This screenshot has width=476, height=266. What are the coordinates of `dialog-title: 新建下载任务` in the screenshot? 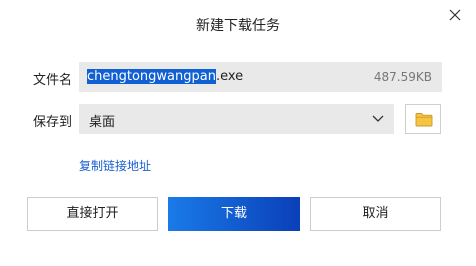 It's located at (238, 26).